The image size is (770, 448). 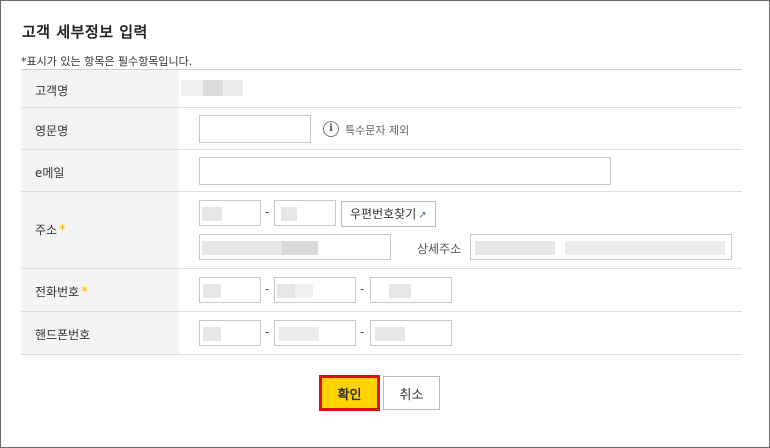 I want to click on row-mobile: 핸드폰번호 - -, so click(x=381, y=333).